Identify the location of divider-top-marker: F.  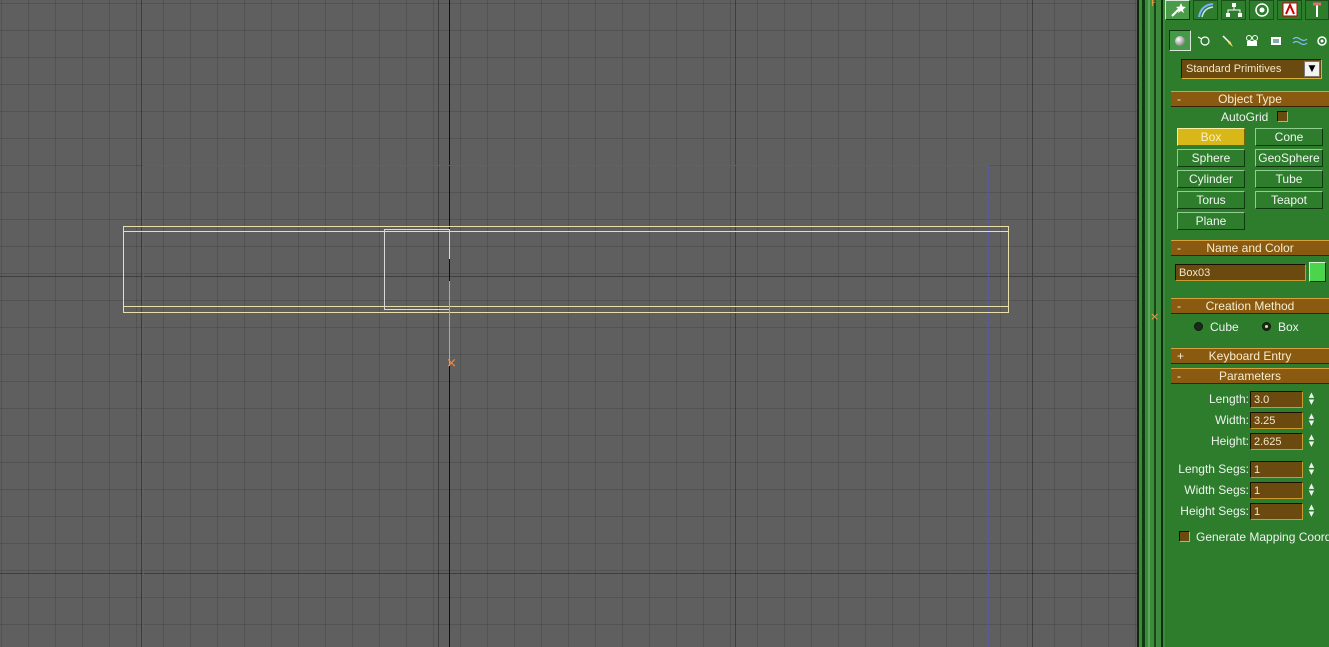
(1154, 4).